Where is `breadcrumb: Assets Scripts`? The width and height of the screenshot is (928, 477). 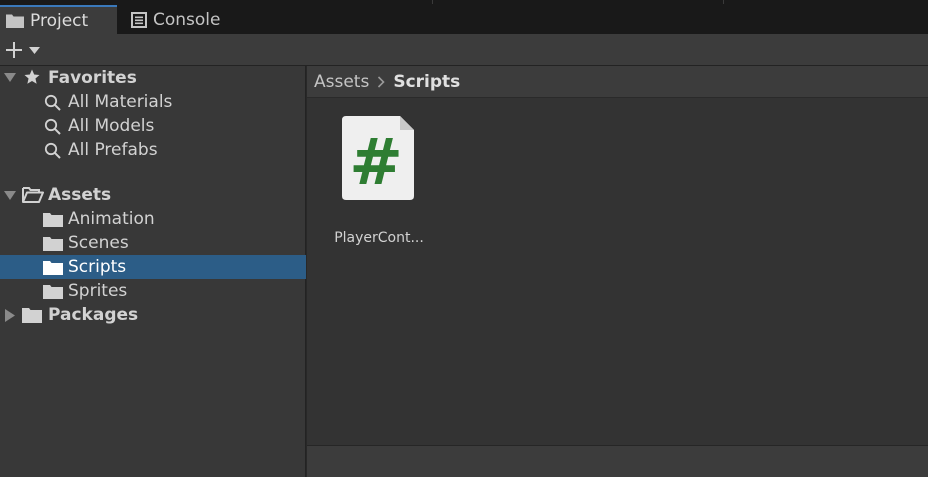
breadcrumb: Assets Scripts is located at coordinates (617, 82).